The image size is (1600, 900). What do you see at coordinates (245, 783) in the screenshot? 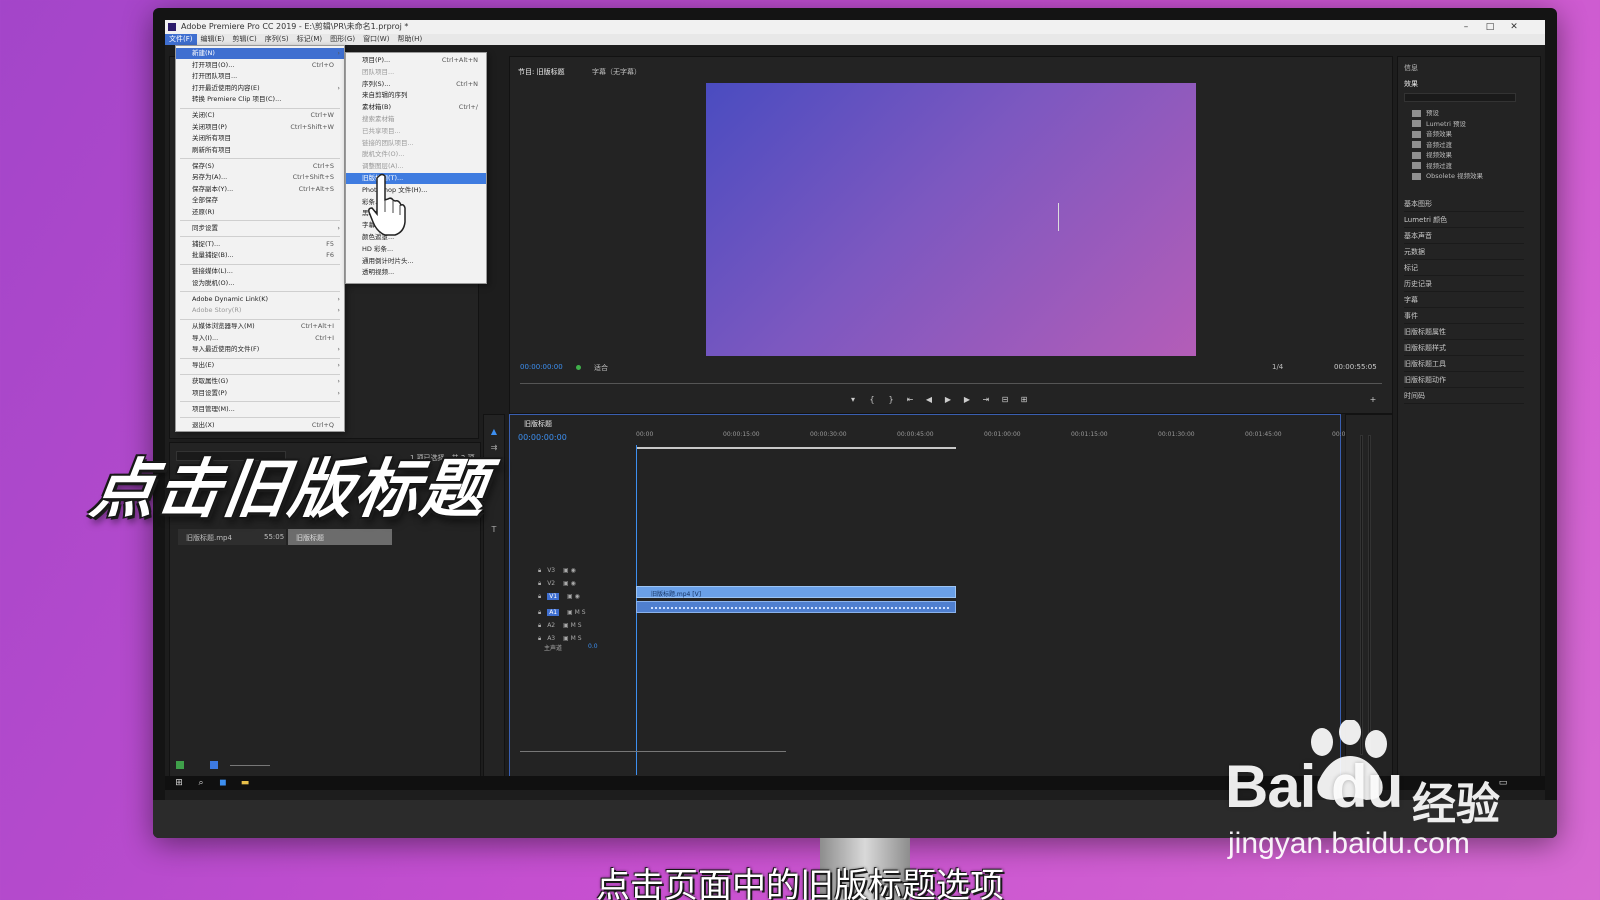
I see `folder-icon: ▬` at bounding box center [245, 783].